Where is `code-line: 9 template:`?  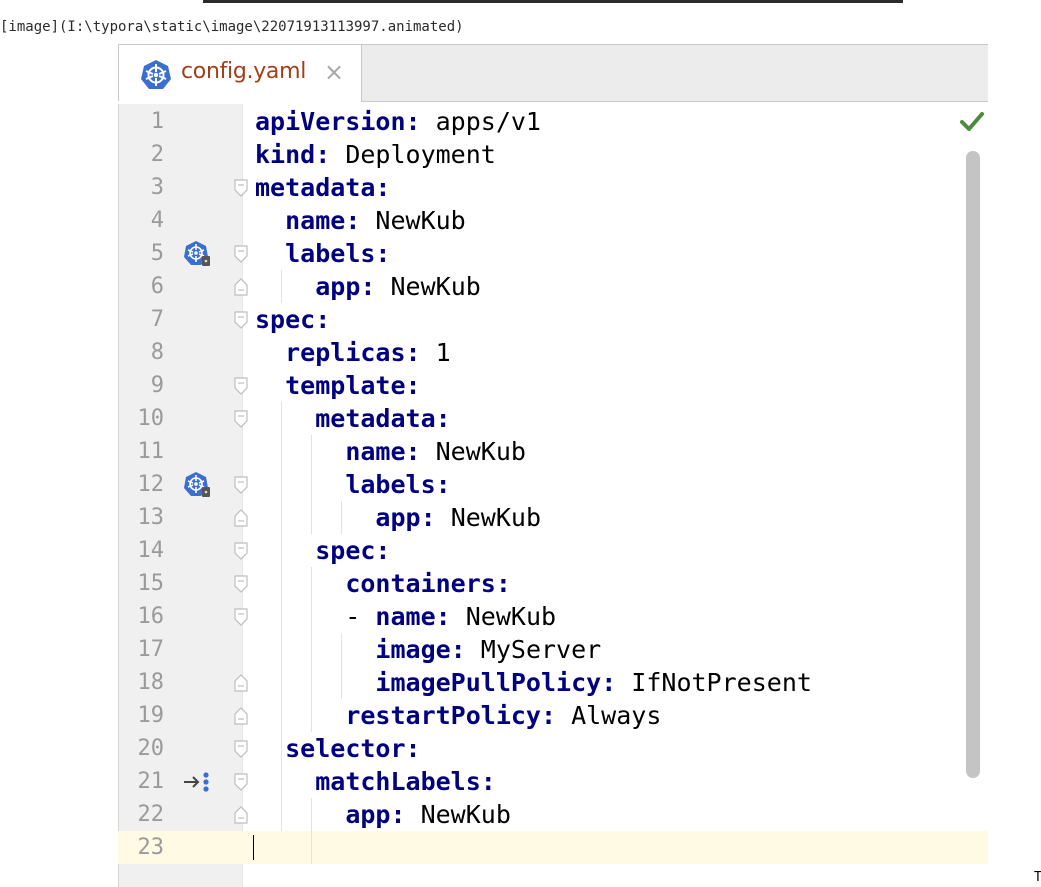 code-line: 9 template: is located at coordinates (553, 385).